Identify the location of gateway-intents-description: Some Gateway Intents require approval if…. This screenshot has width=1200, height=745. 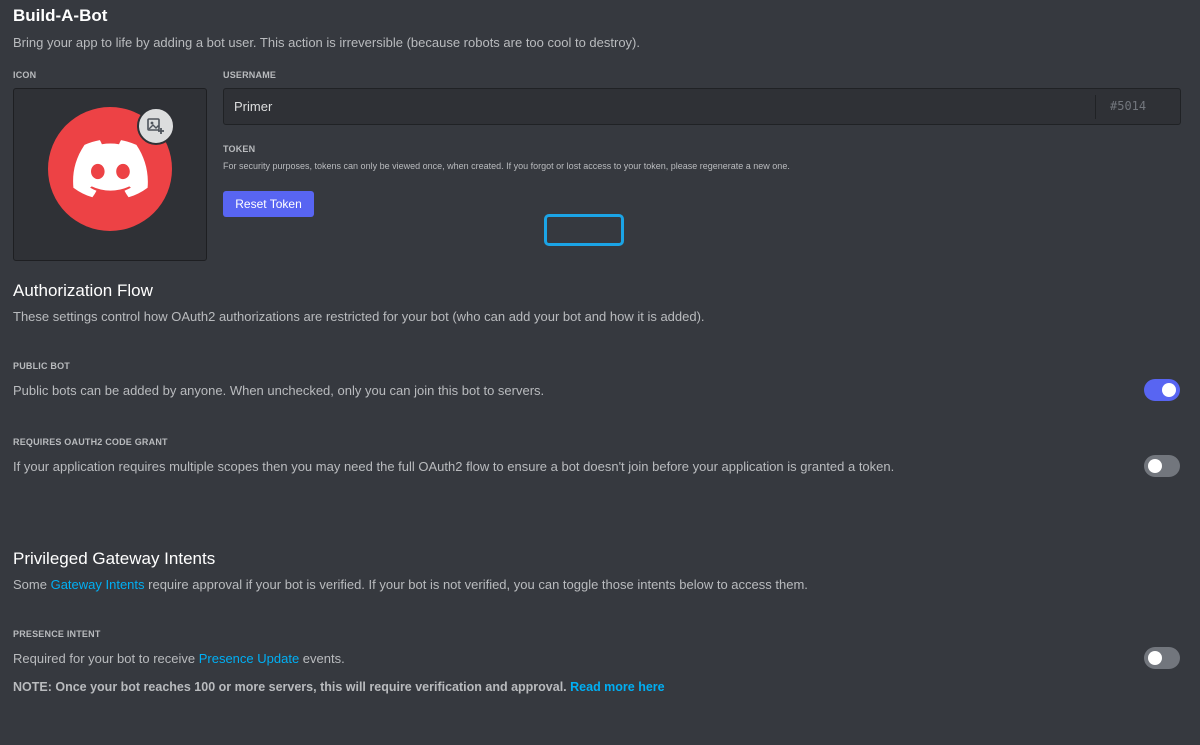
(410, 584).